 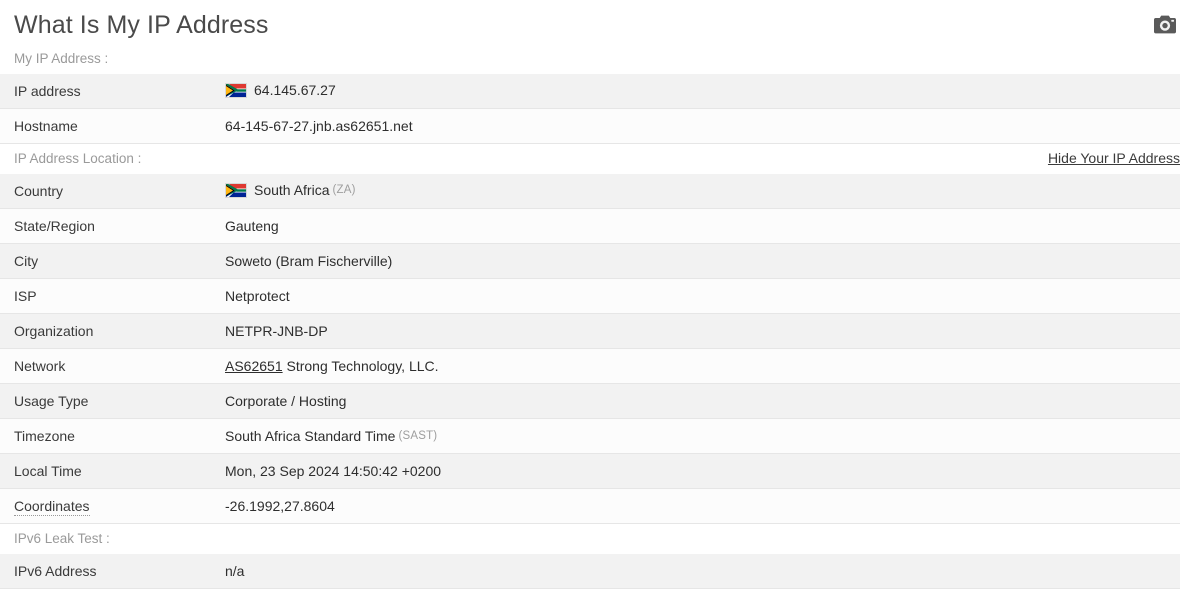 I want to click on row-value-text: 64.145.67.27, so click(x=295, y=90).